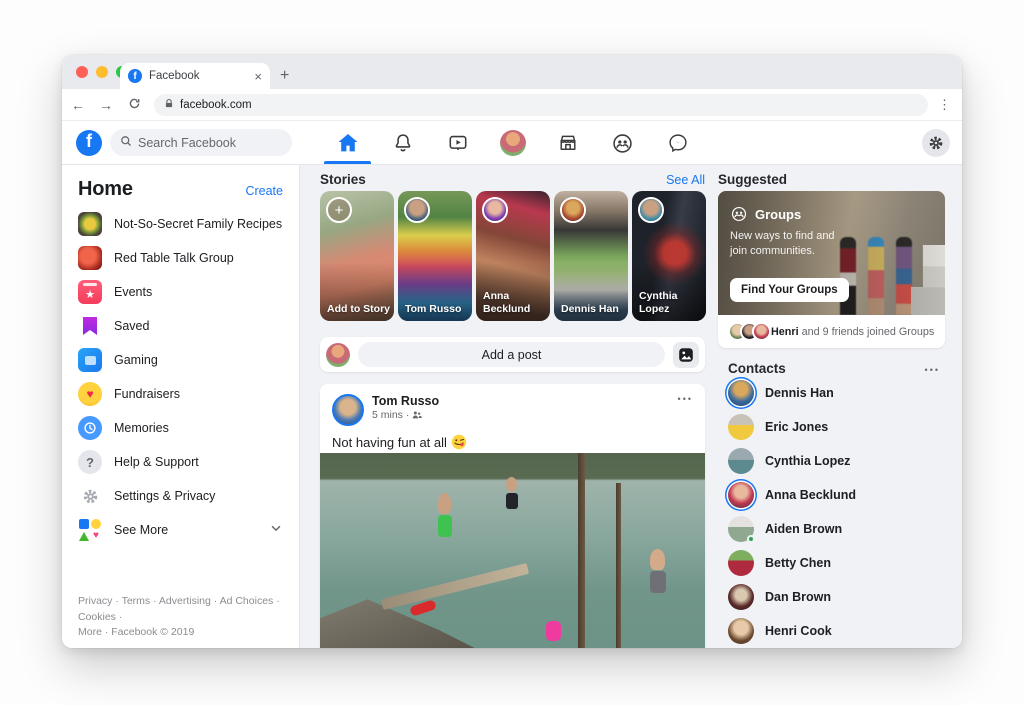 This screenshot has height=705, width=1024. What do you see at coordinates (180, 530) in the screenshot?
I see `sidebar-item-see-more: ♥ See More` at bounding box center [180, 530].